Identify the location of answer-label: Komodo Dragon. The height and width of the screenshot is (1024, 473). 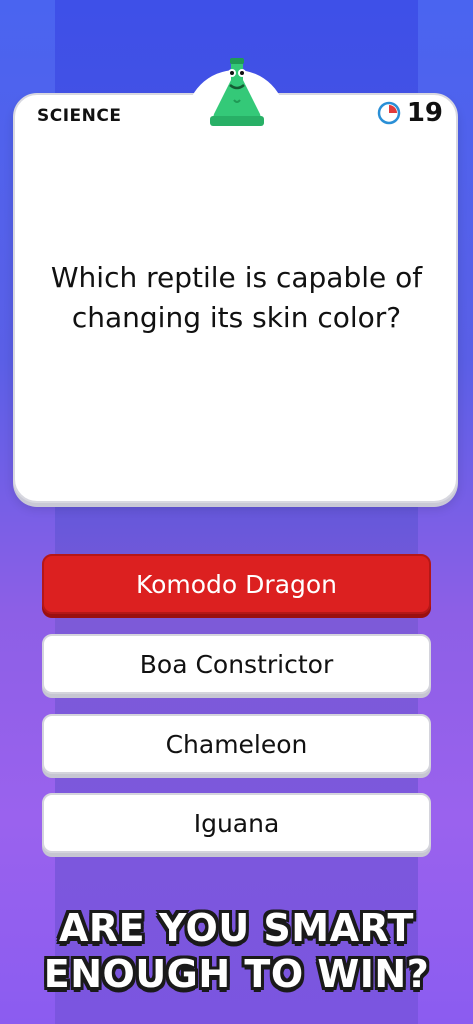
(236, 584).